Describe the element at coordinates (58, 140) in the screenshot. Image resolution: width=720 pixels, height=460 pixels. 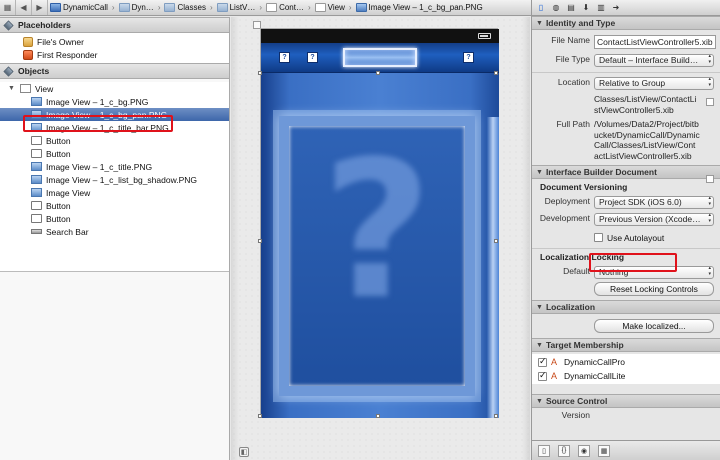
I see `tree-row-label: Button` at that location.